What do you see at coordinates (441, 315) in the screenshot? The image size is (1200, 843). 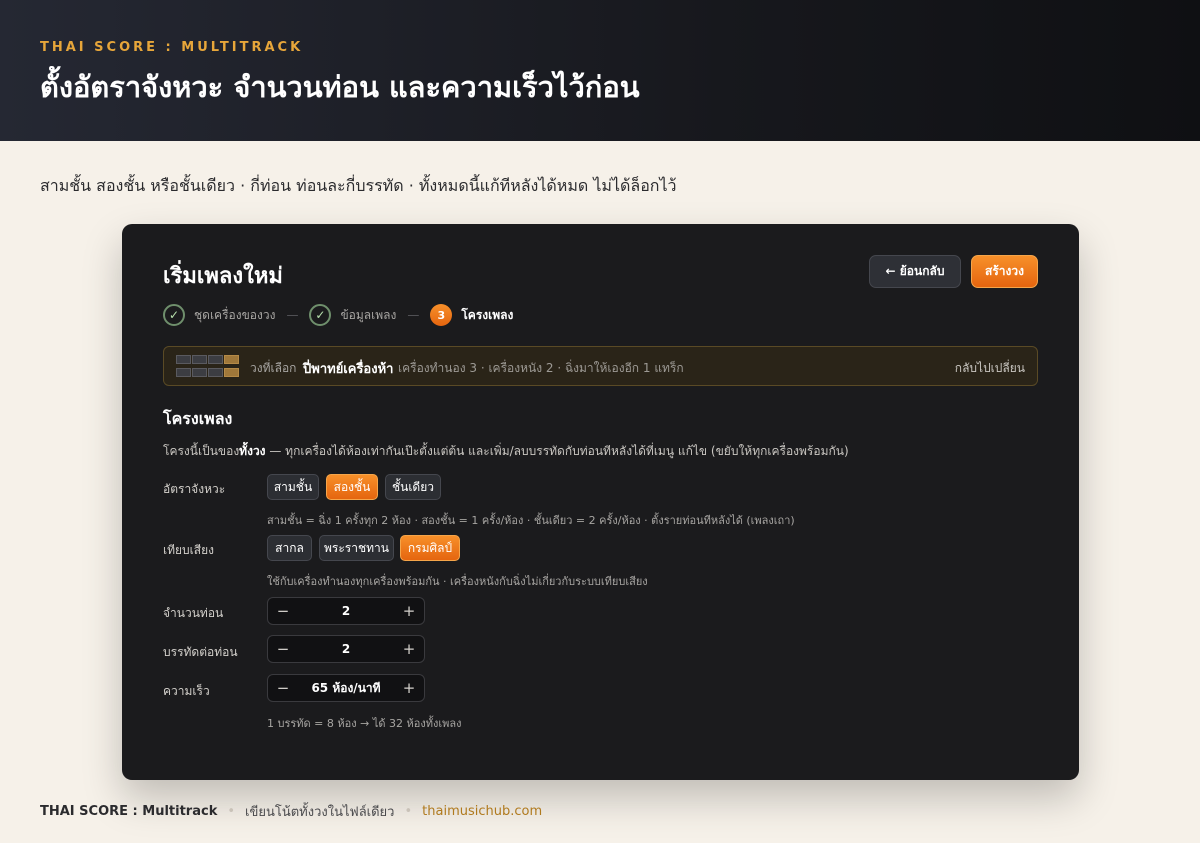 I see `step-number-badge: 3` at bounding box center [441, 315].